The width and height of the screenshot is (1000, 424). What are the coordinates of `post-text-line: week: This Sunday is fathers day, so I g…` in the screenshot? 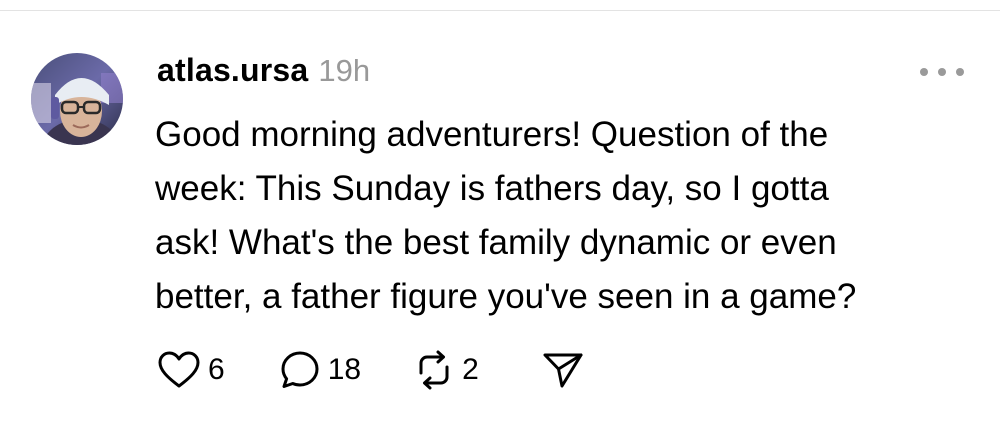 It's located at (492, 188).